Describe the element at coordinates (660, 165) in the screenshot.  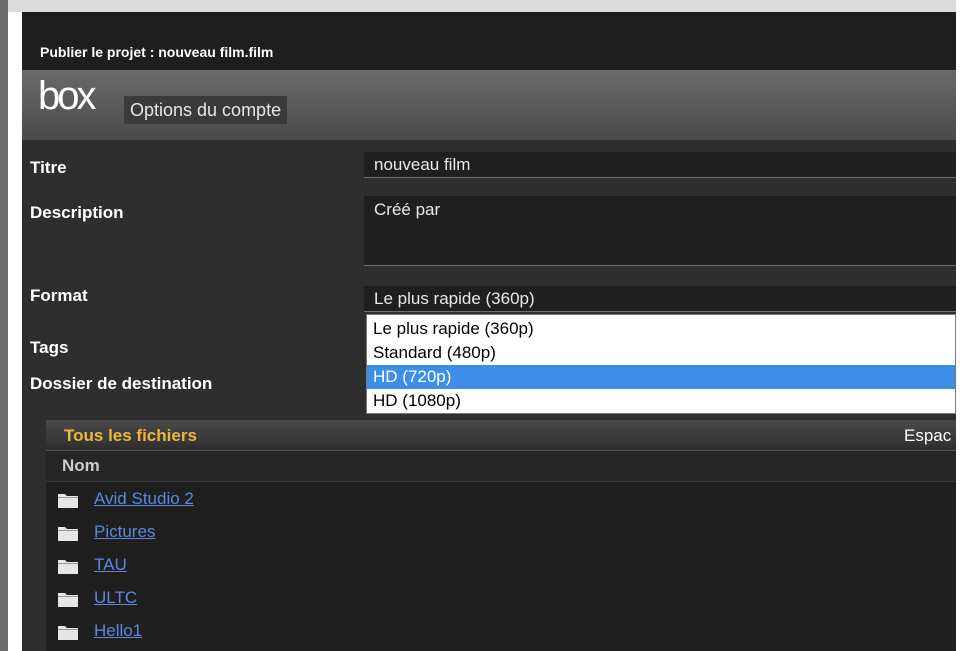
I see `title-field: nouveau film` at that location.